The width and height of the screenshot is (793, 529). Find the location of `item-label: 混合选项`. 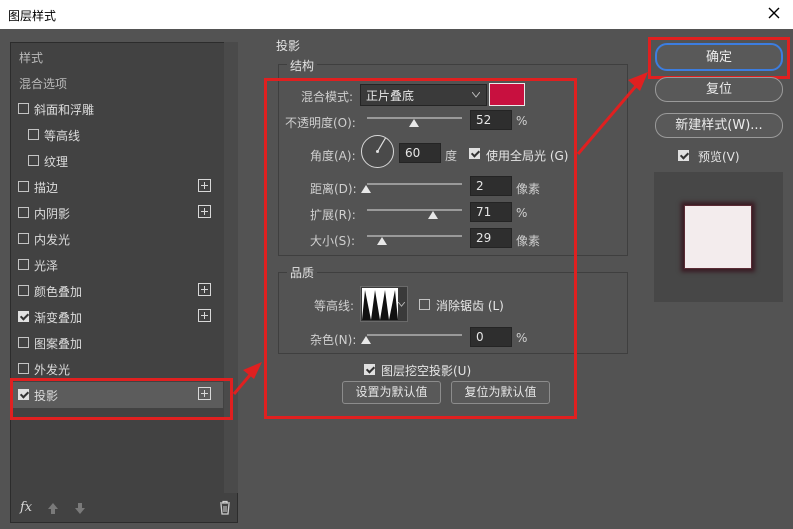

item-label: 混合选项 is located at coordinates (43, 84).